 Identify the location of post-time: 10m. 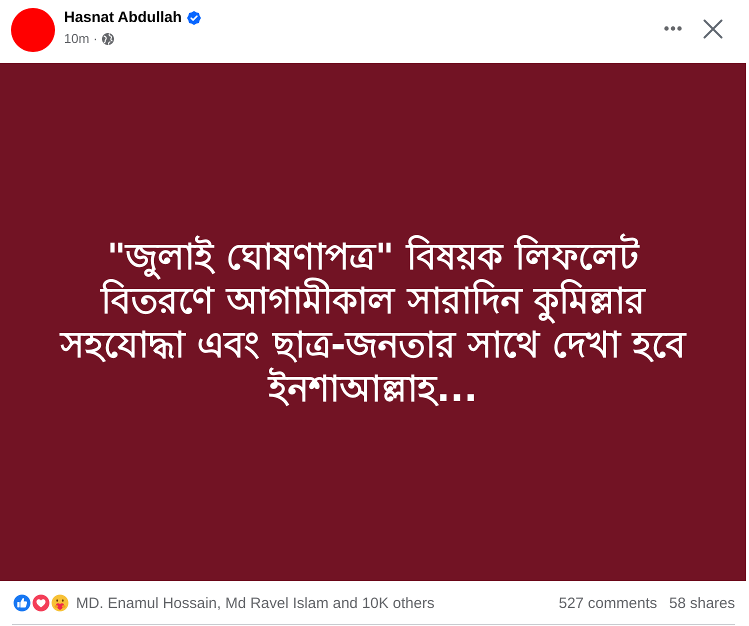
(77, 39).